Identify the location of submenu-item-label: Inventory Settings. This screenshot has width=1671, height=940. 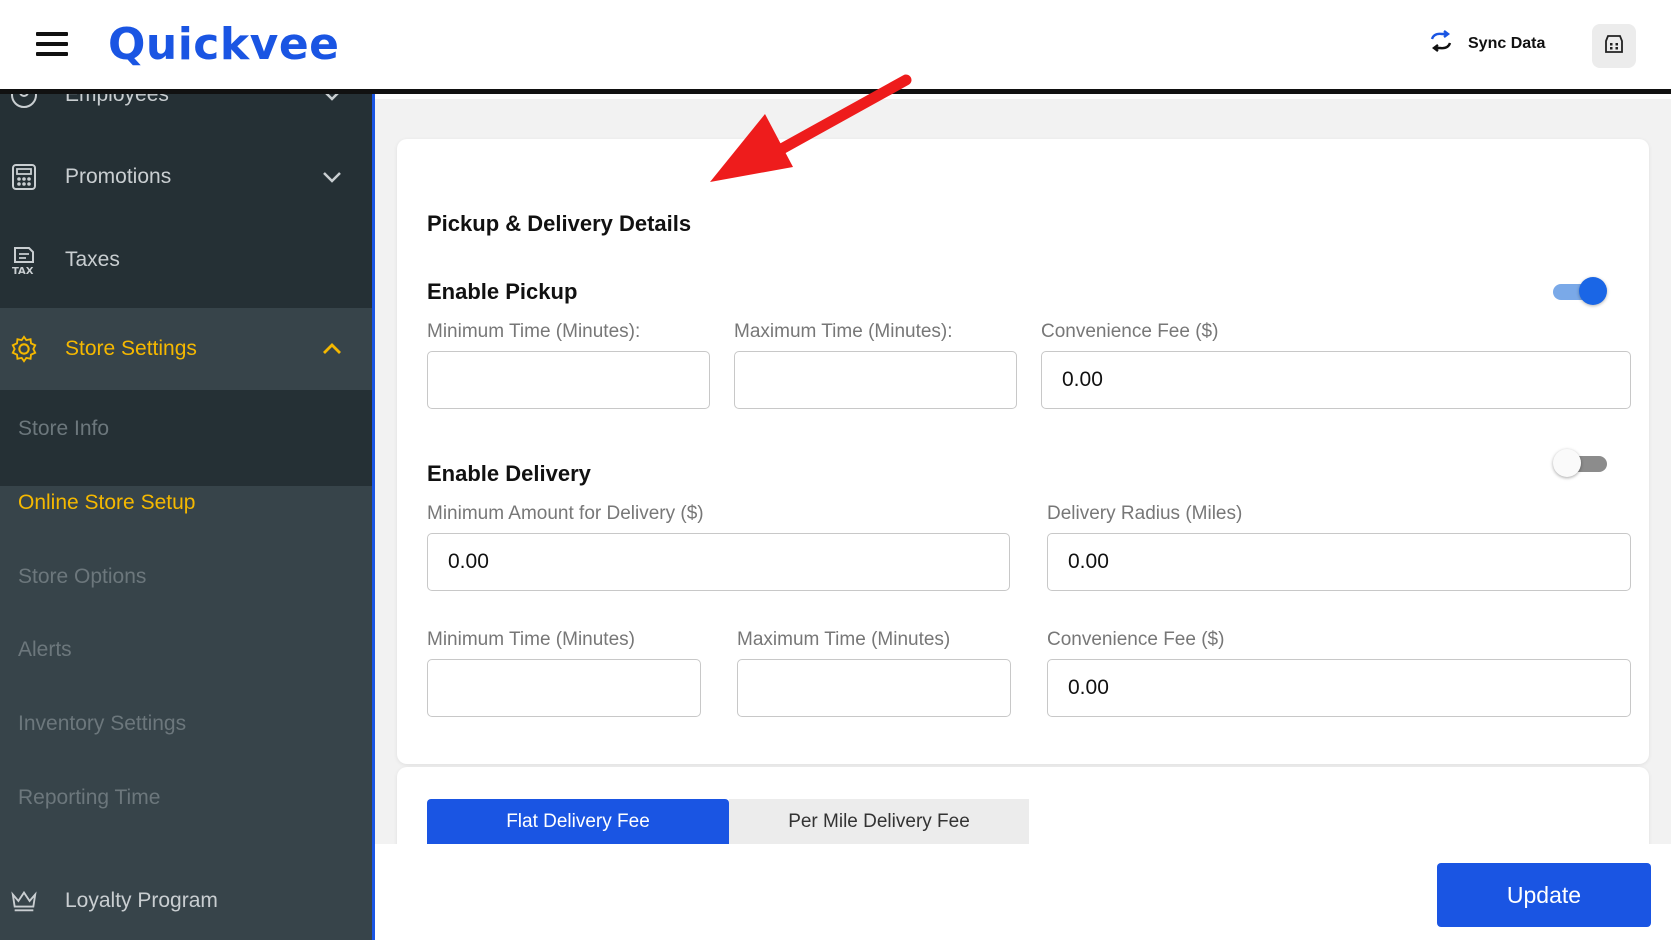
(102, 723).